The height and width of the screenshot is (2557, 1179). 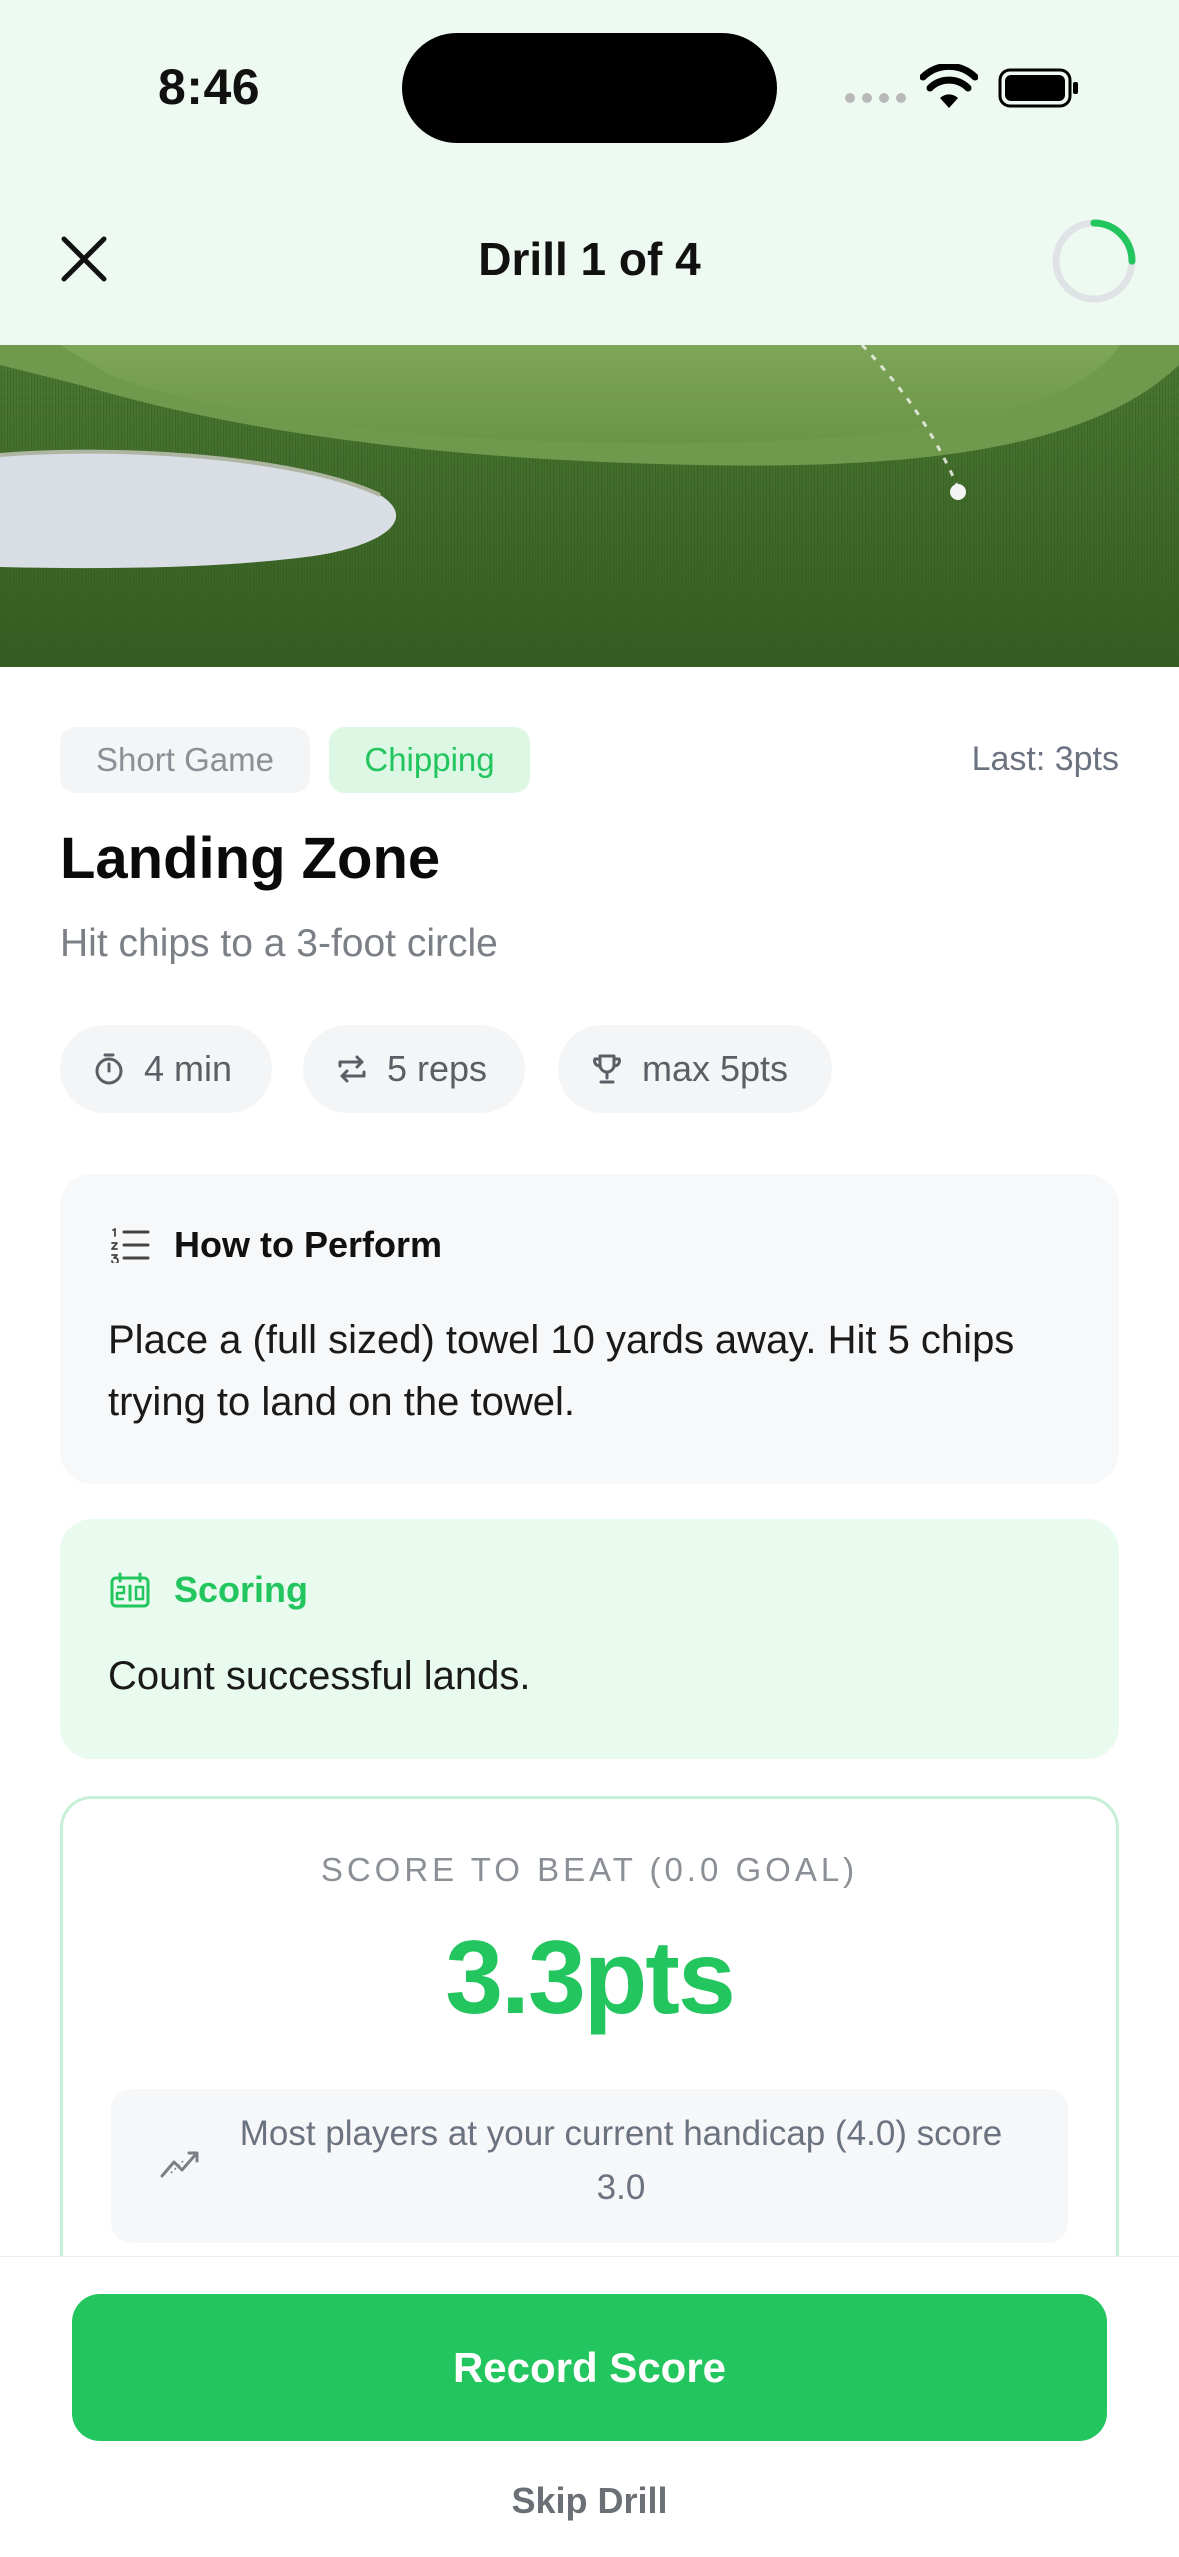 I want to click on scoring-card: Scoring Count successful lands., so click(x=589, y=1639).